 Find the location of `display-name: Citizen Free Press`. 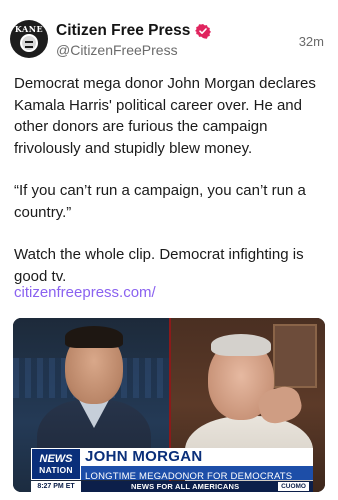

display-name: Citizen Free Press is located at coordinates (123, 31).